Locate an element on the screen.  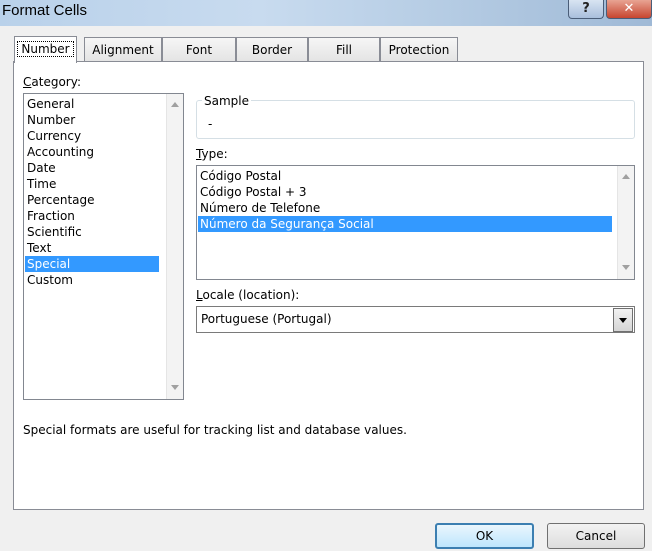
close-button: ✕ is located at coordinates (629, 9).